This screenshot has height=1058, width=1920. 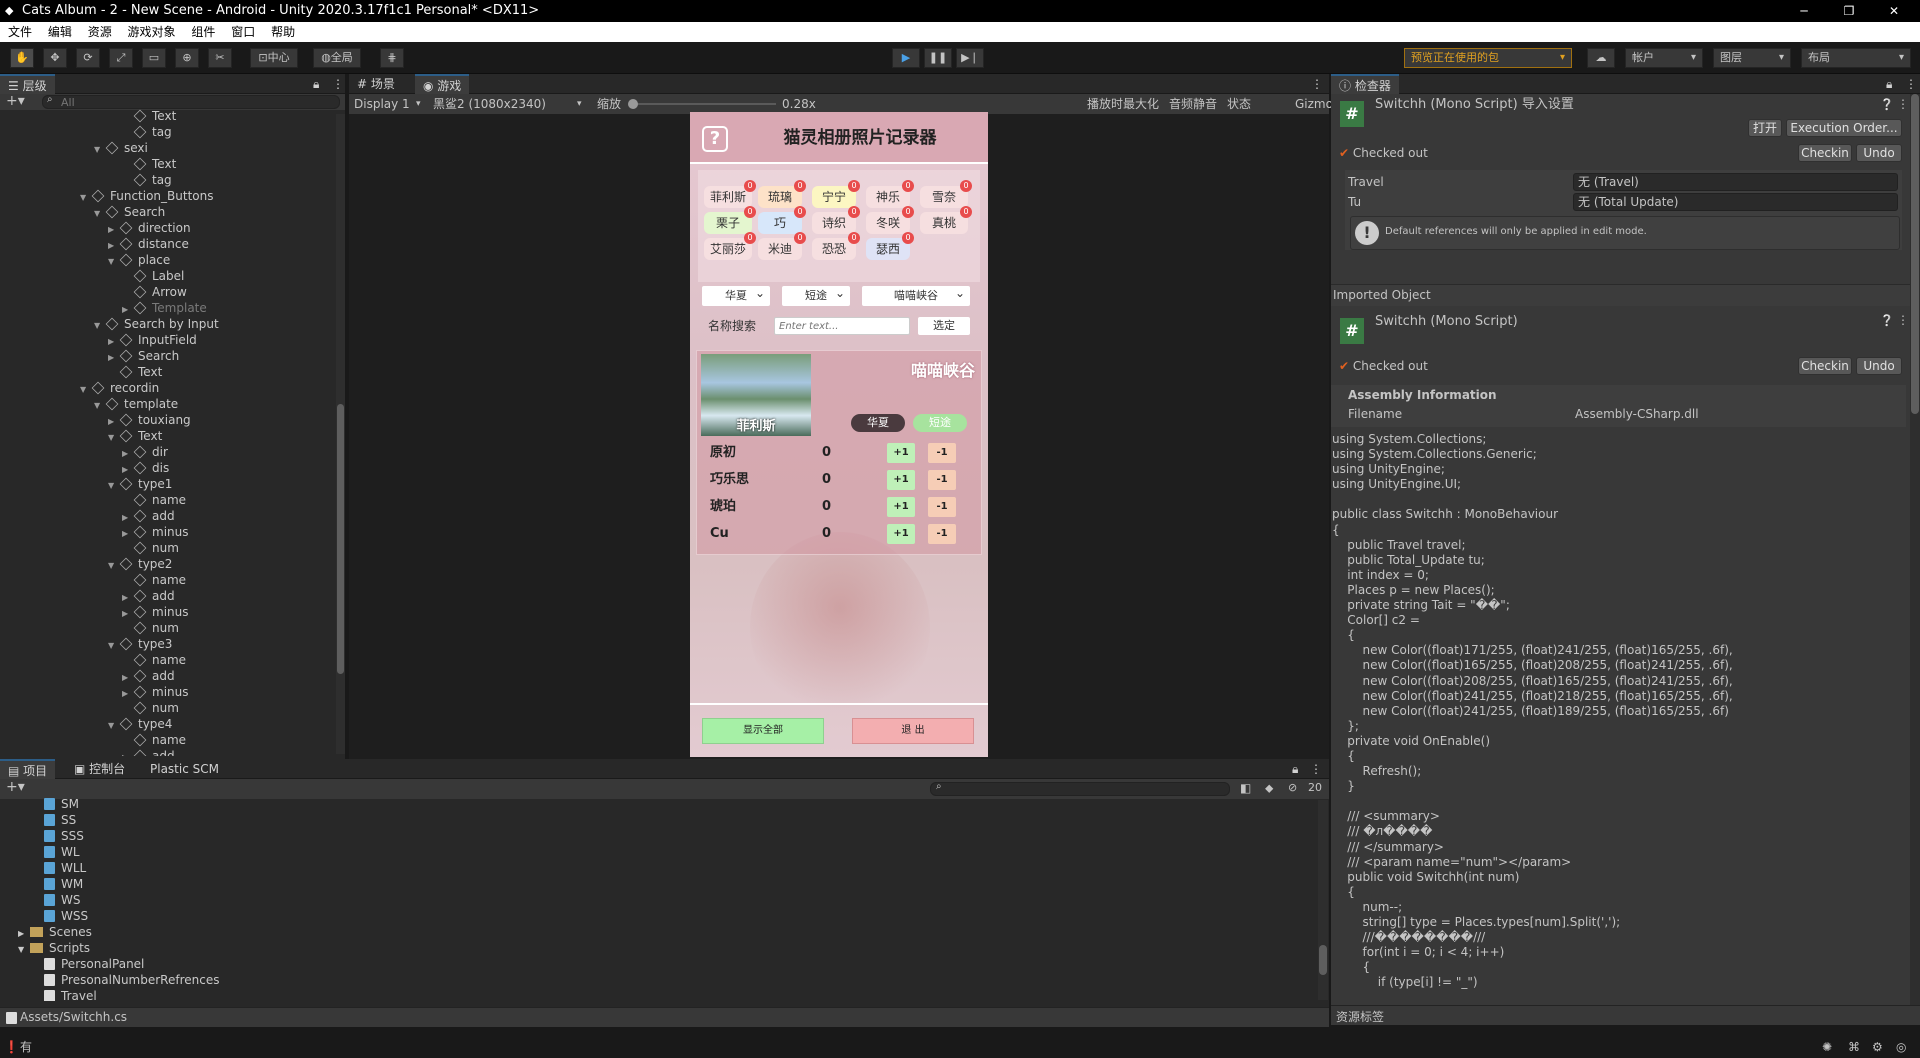 What do you see at coordinates (916, 294) in the screenshot?
I see `place-dropdown: 喵喵峡谷` at bounding box center [916, 294].